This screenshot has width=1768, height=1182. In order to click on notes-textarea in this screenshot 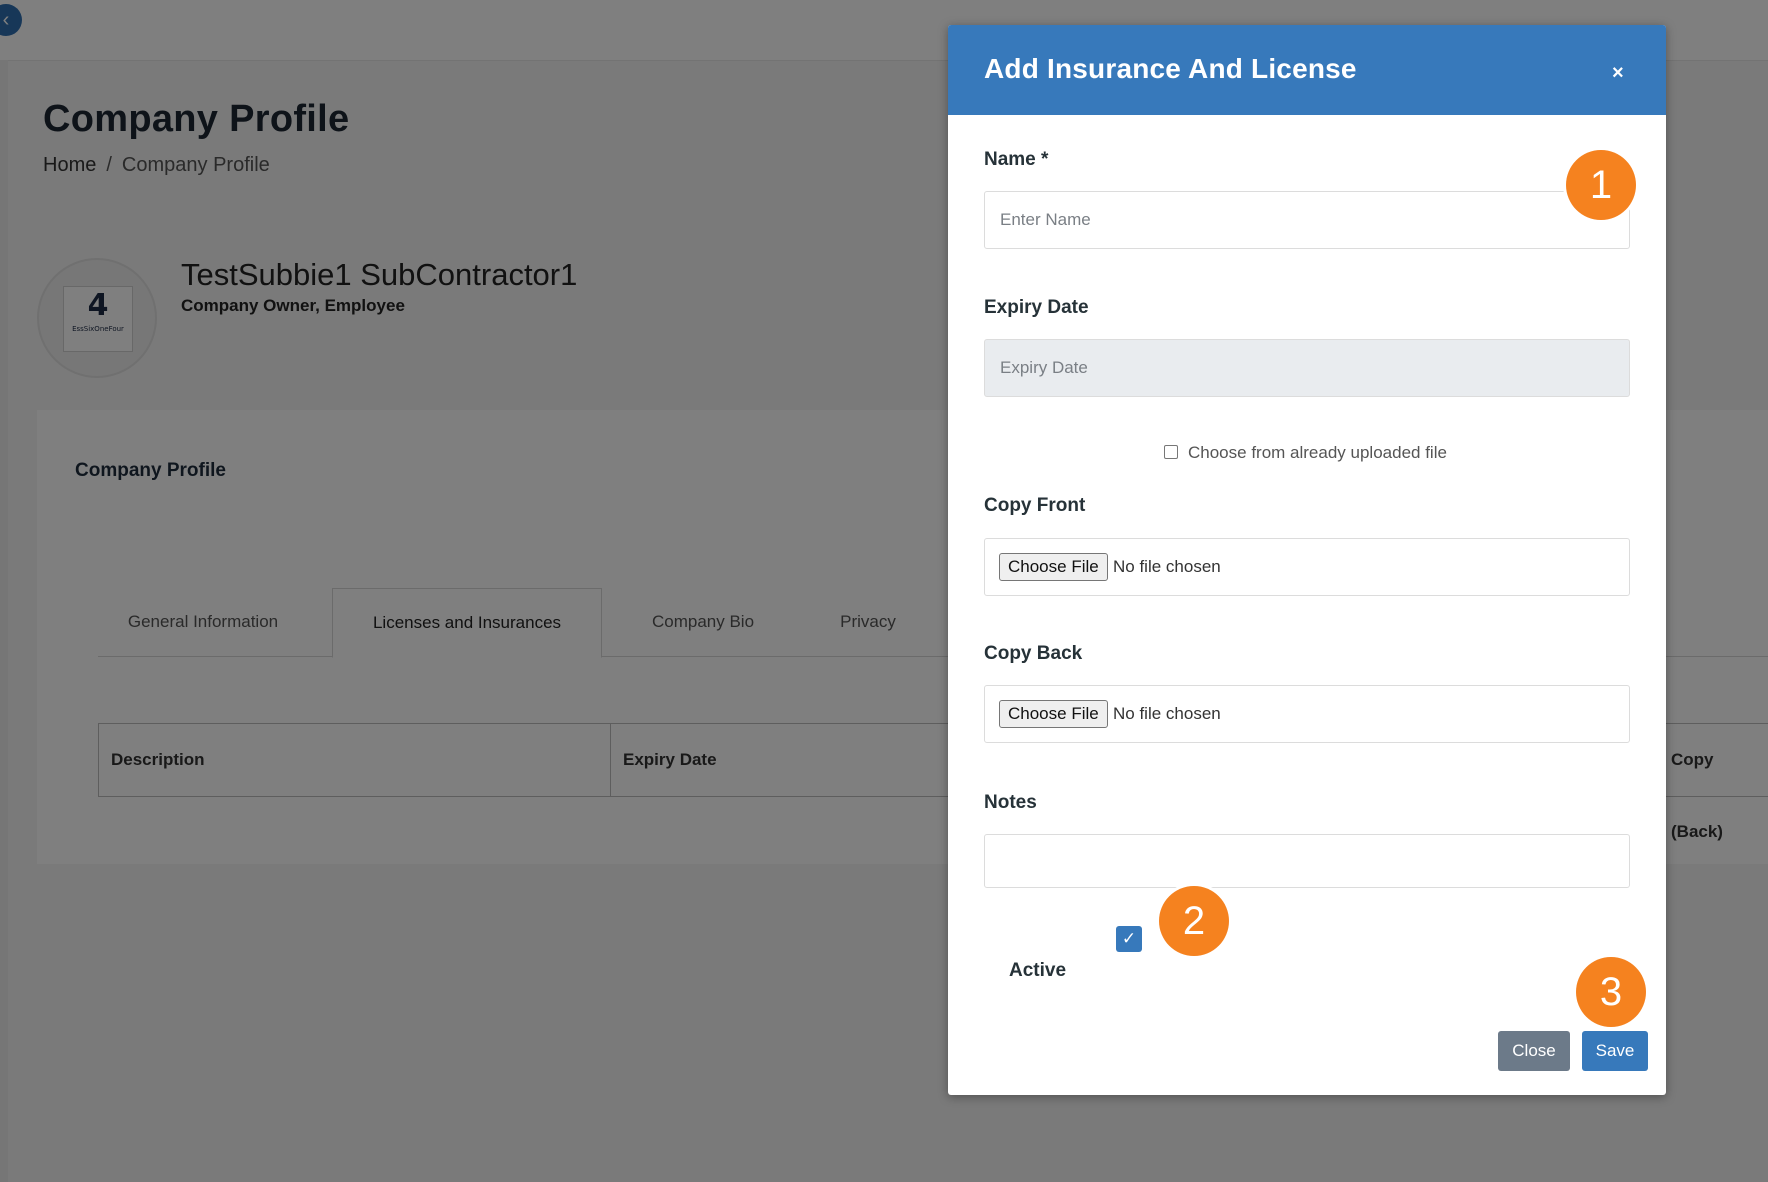, I will do `click(1307, 861)`.